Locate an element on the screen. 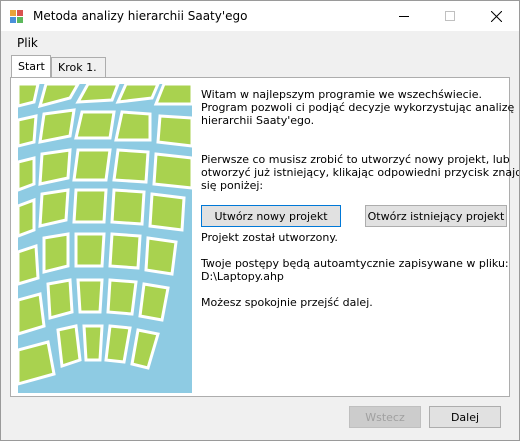  continue-text: Możesz spokojnie przejść dalej. is located at coordinates (287, 302).